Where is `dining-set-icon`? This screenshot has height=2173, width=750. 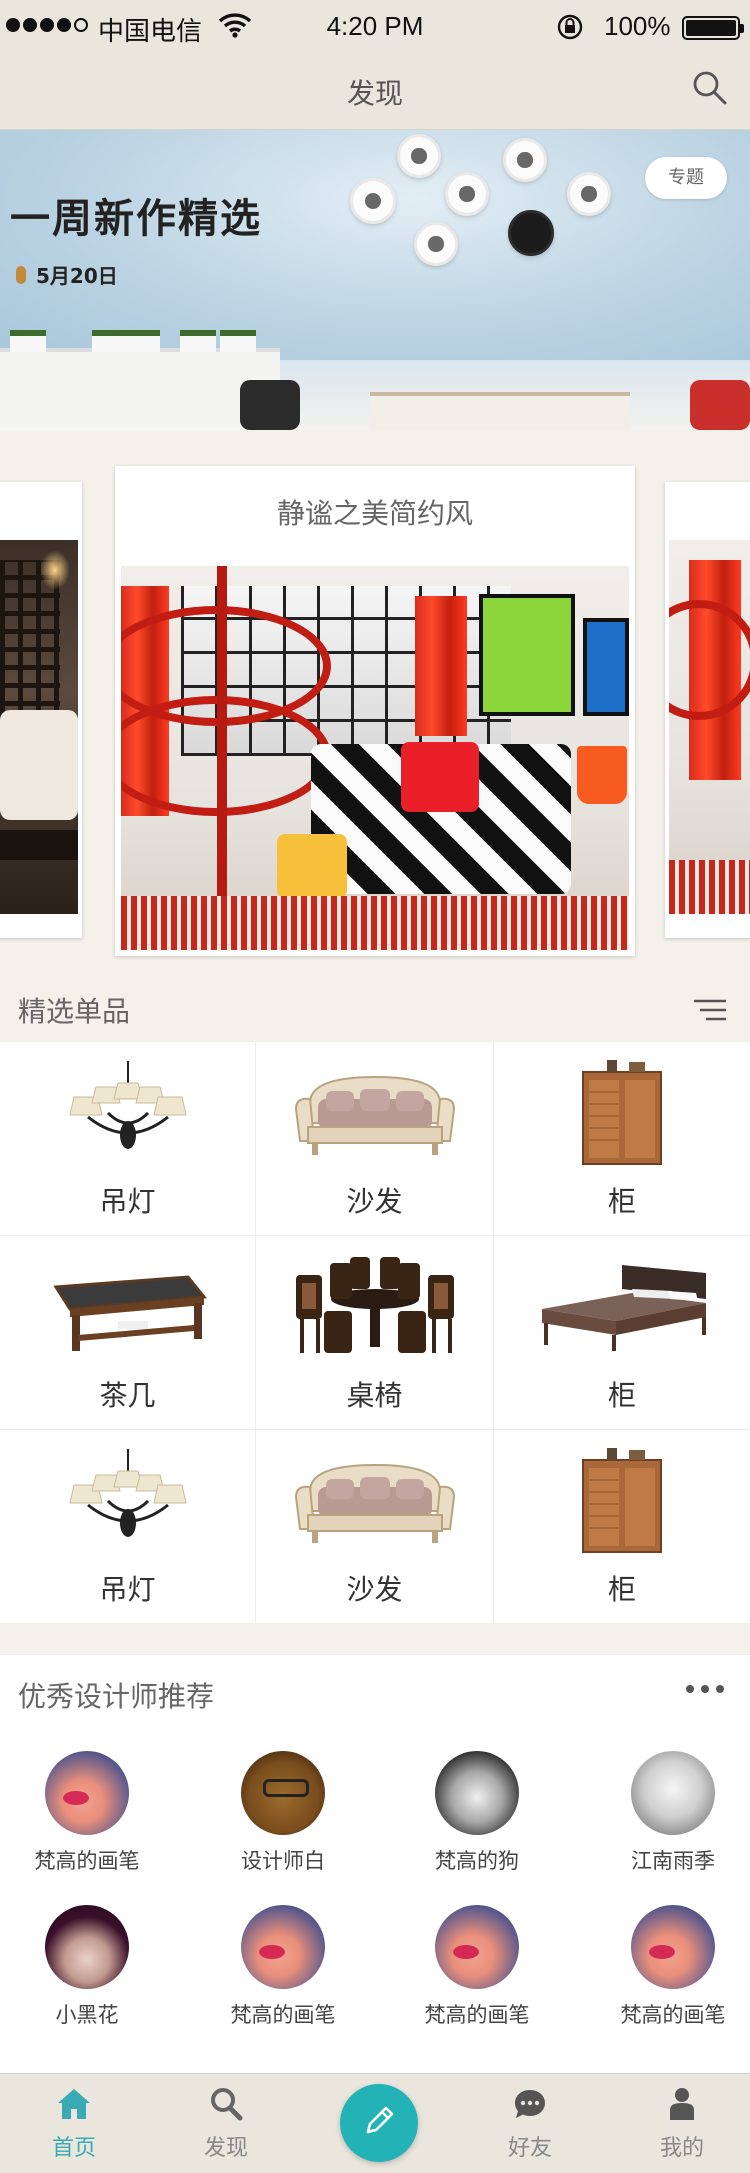 dining-set-icon is located at coordinates (374, 1307).